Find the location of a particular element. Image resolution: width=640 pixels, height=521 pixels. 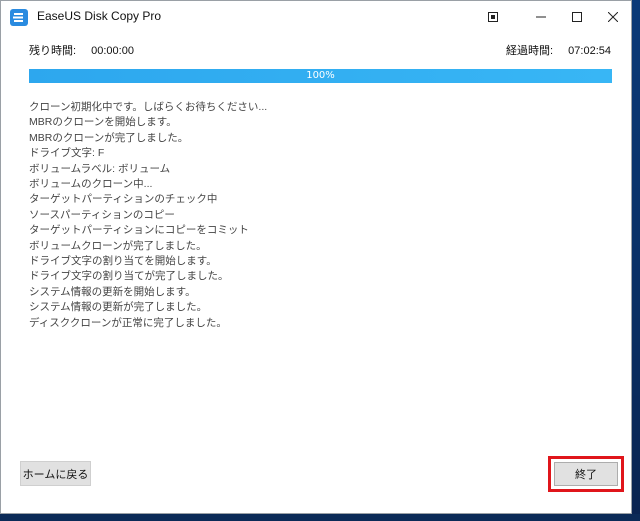

log-line: ターゲットパーティションのチェック中 is located at coordinates (123, 199).